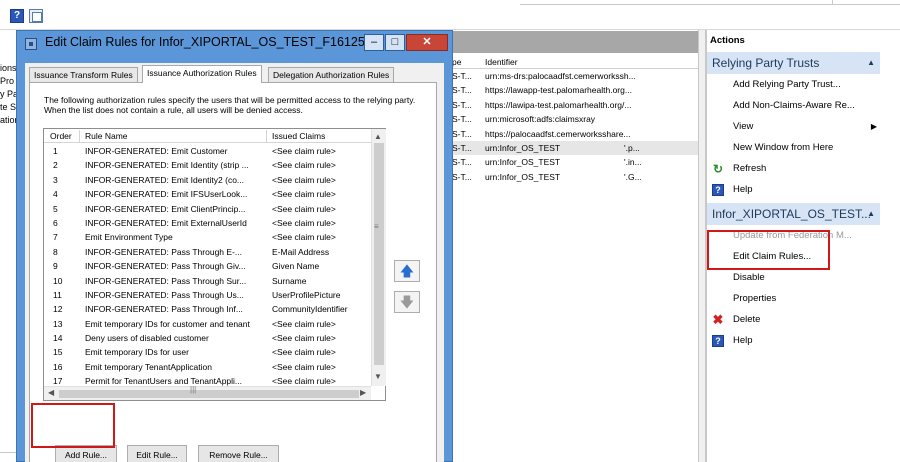 The height and width of the screenshot is (462, 900). Describe the element at coordinates (793, 298) in the screenshot. I see `action-item: Properties` at that location.